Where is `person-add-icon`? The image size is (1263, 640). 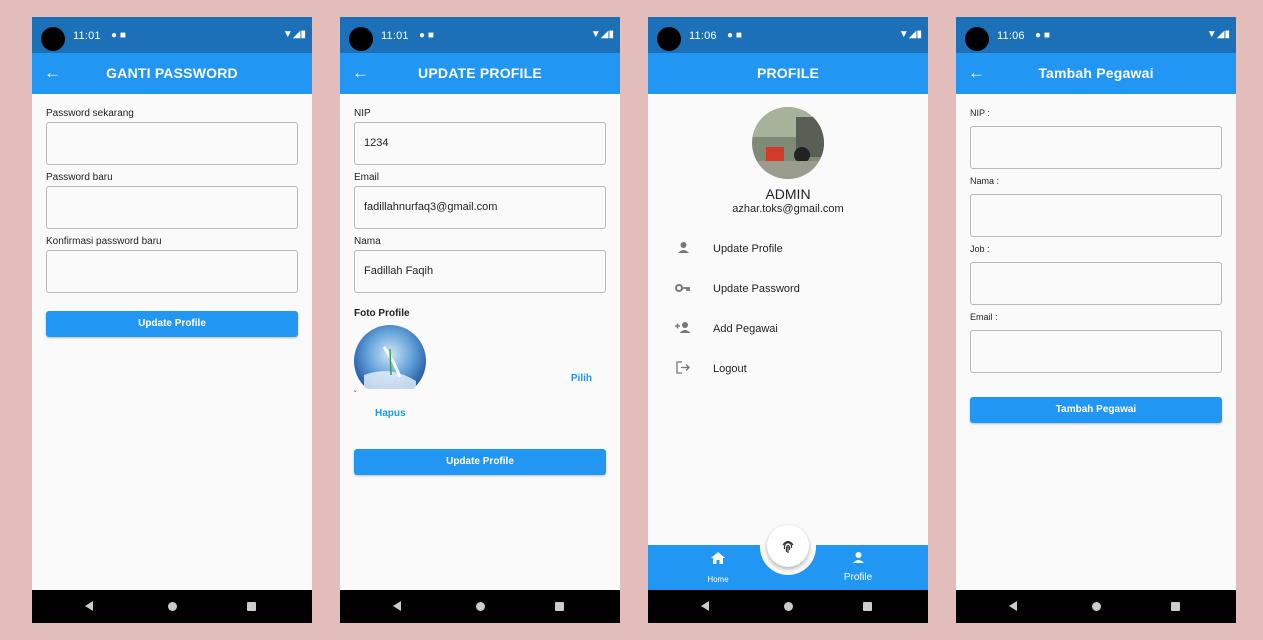
person-add-icon is located at coordinates (683, 329).